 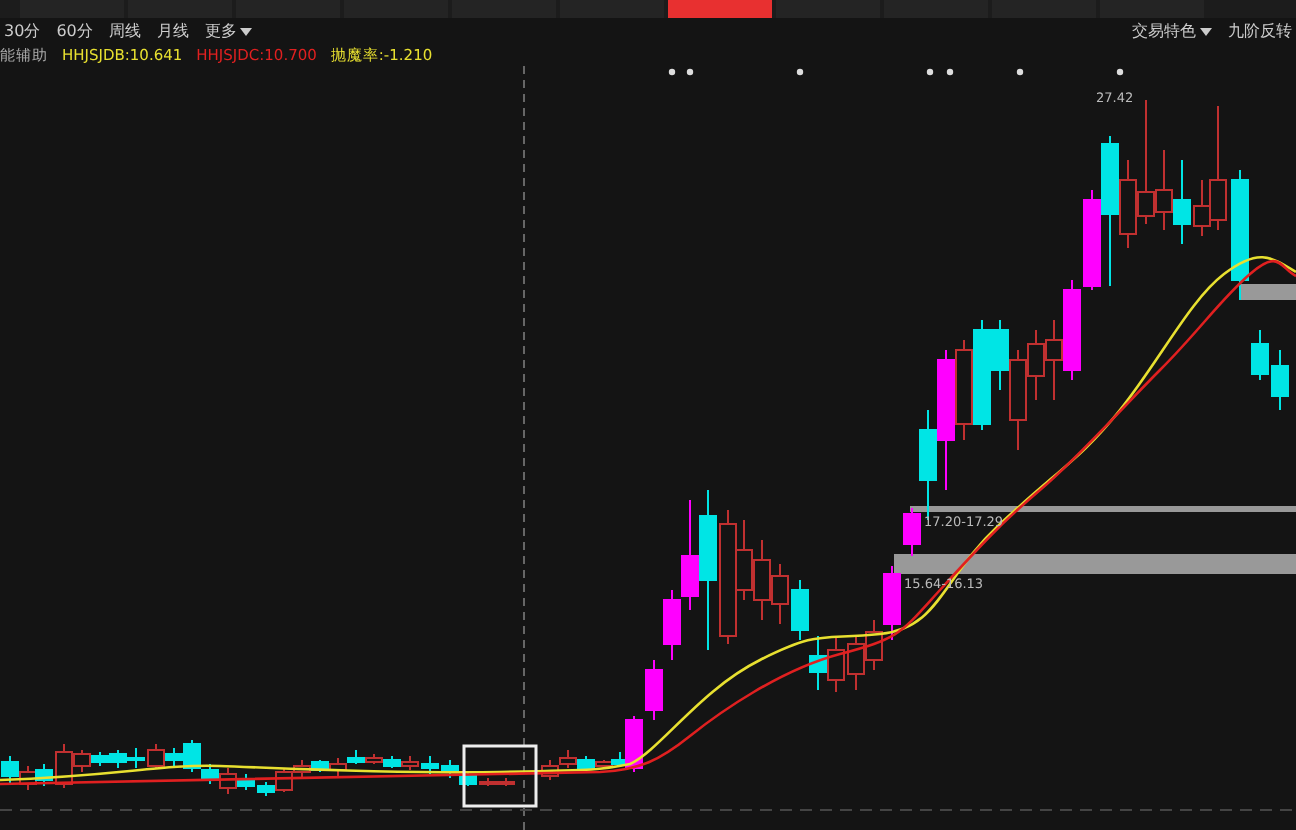 What do you see at coordinates (500, 776) in the screenshot?
I see `selection-frame` at bounding box center [500, 776].